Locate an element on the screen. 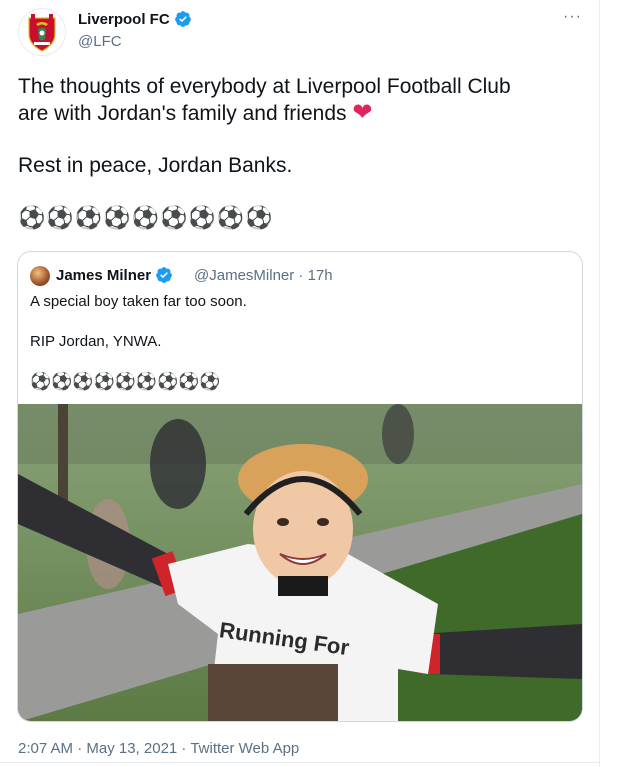 This screenshot has width=629, height=767. quoted-author-name: James Milner is located at coordinates (114, 275).